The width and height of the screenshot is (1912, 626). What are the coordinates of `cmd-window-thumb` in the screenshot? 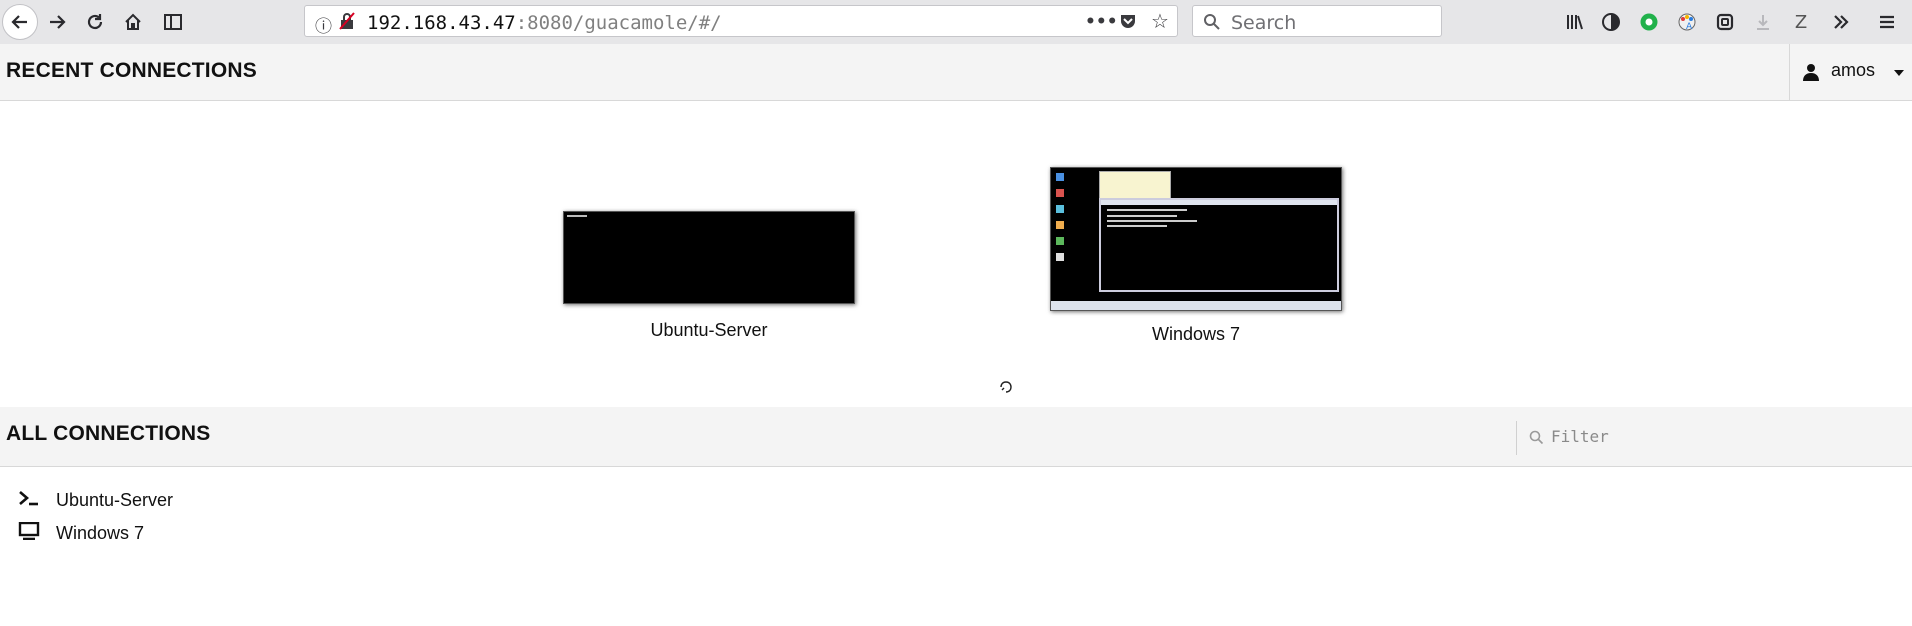 It's located at (1219, 245).